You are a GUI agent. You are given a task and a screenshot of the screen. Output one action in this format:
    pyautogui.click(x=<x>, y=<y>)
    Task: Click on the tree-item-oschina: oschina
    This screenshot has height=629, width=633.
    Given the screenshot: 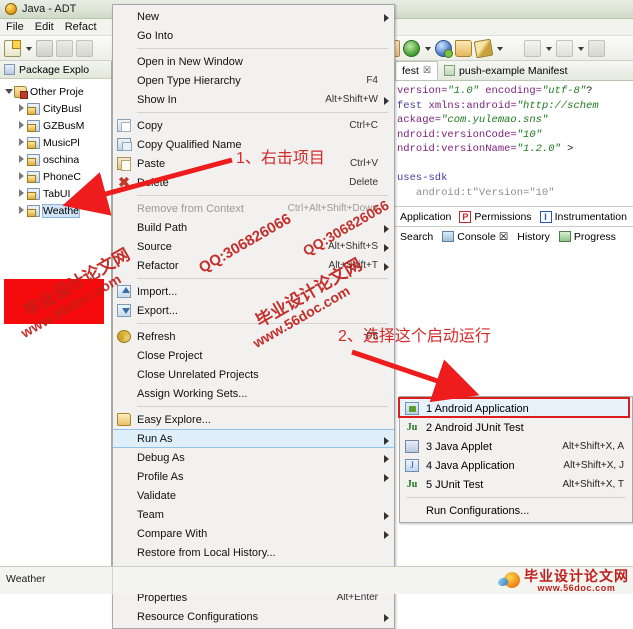 What is the action you would take?
    pyautogui.click(x=55, y=159)
    